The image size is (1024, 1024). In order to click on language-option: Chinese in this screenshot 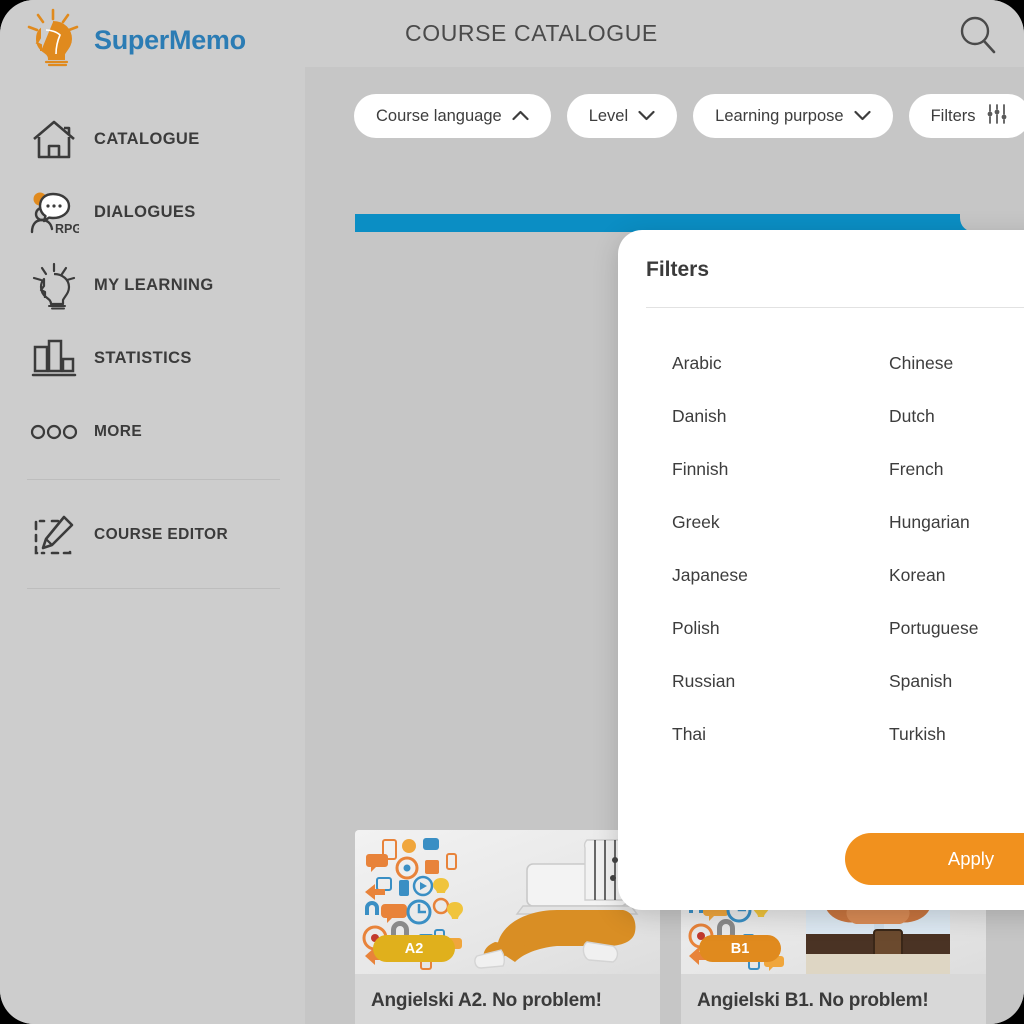, I will do `click(956, 363)`.